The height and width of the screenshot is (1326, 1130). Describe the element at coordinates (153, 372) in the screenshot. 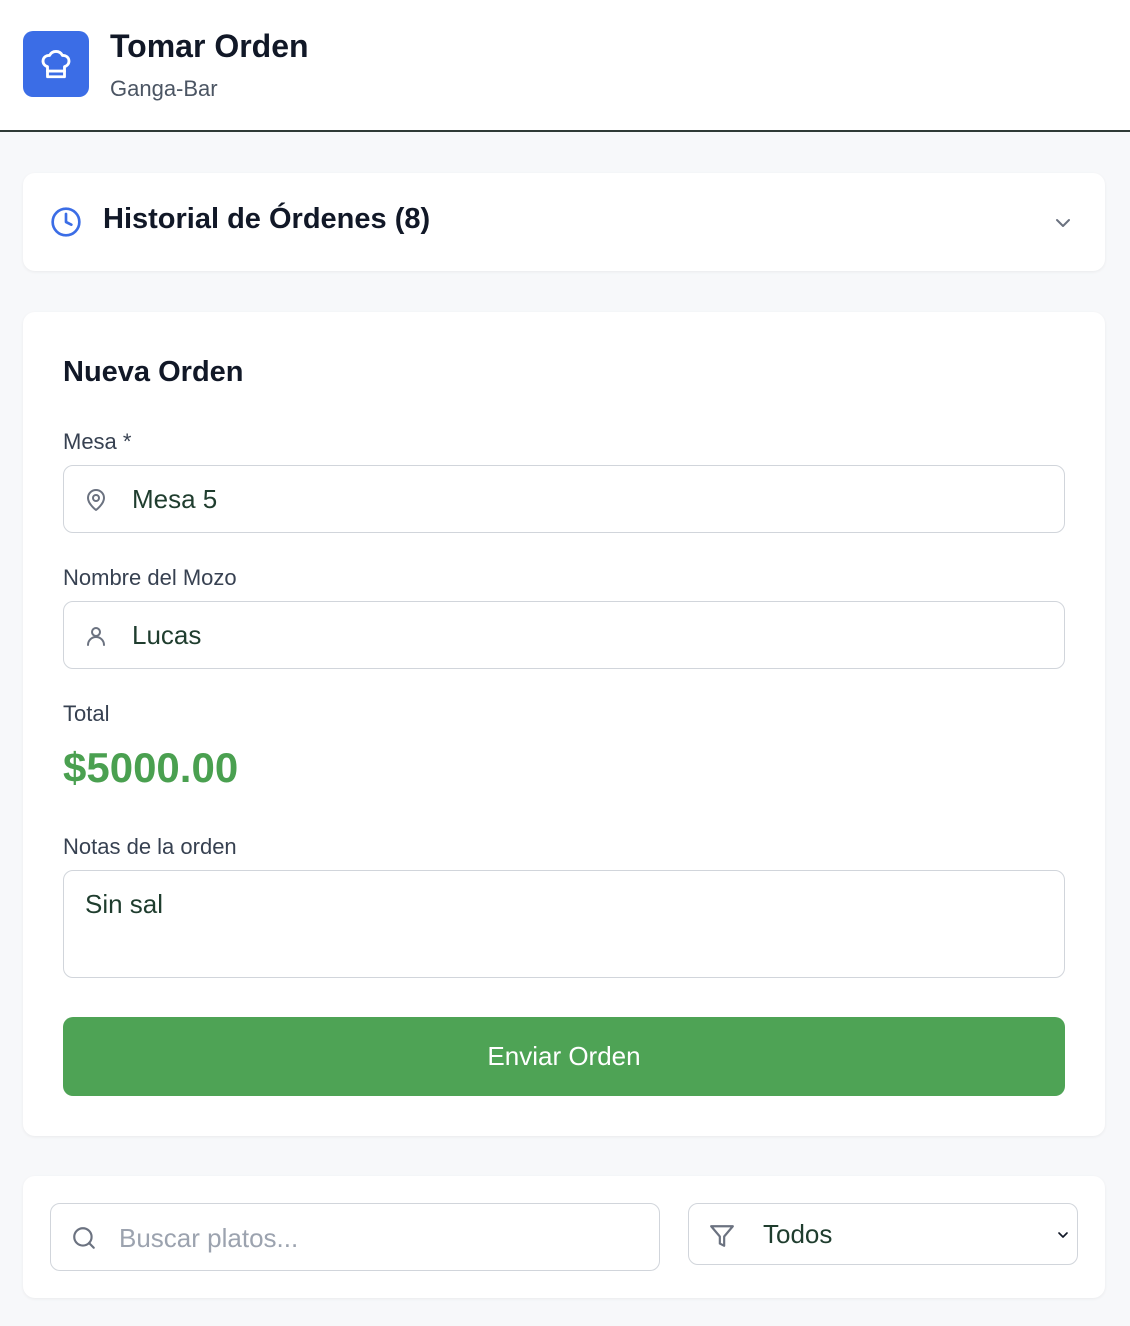

I see `new-order-title: Nueva Orden` at that location.